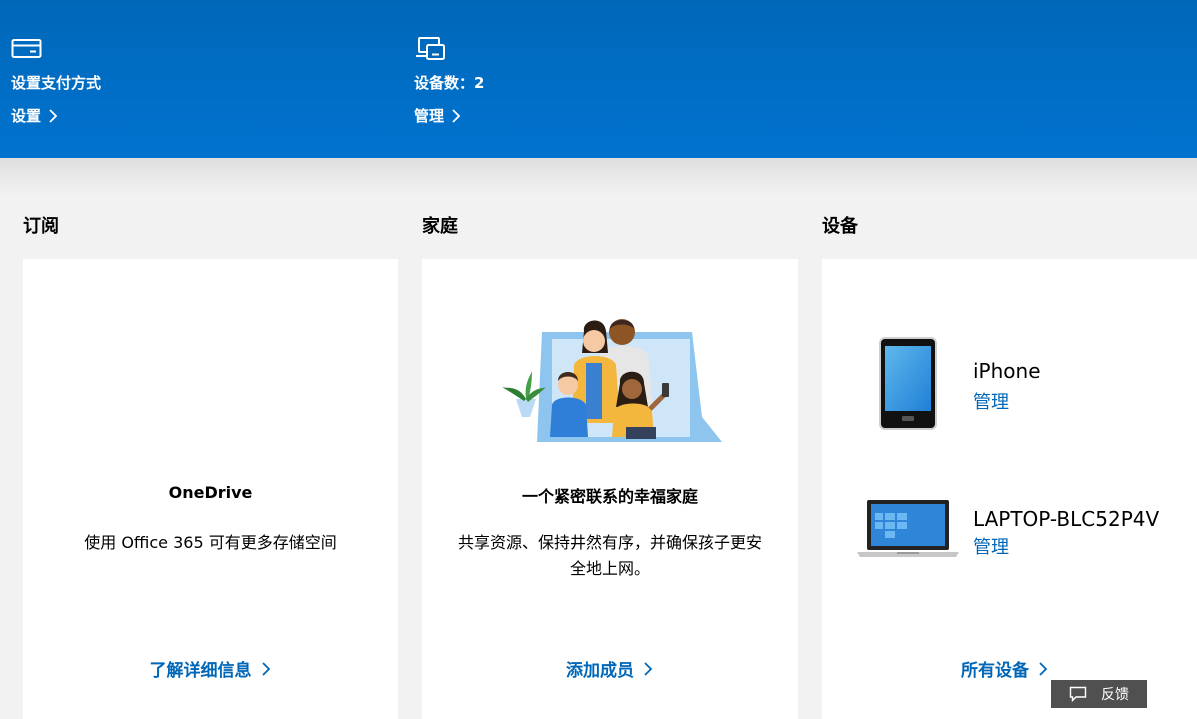 The image size is (1197, 719). What do you see at coordinates (598, 178) in the screenshot?
I see `banner-shadow` at bounding box center [598, 178].